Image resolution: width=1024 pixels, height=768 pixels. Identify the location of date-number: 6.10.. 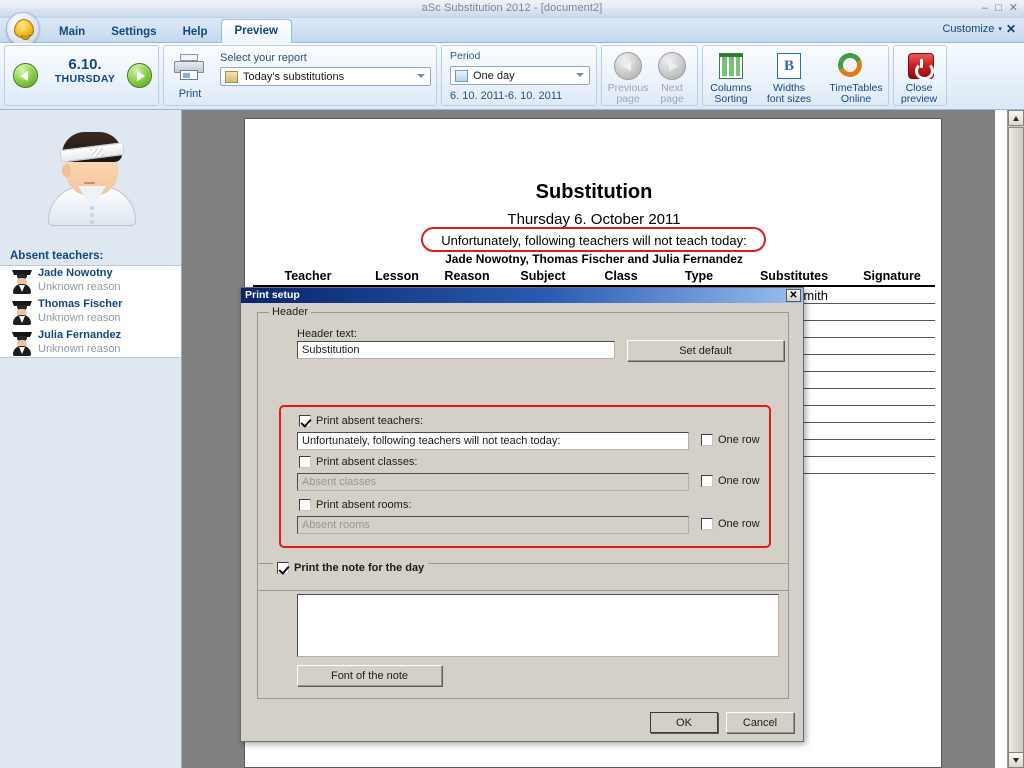
(85, 64).